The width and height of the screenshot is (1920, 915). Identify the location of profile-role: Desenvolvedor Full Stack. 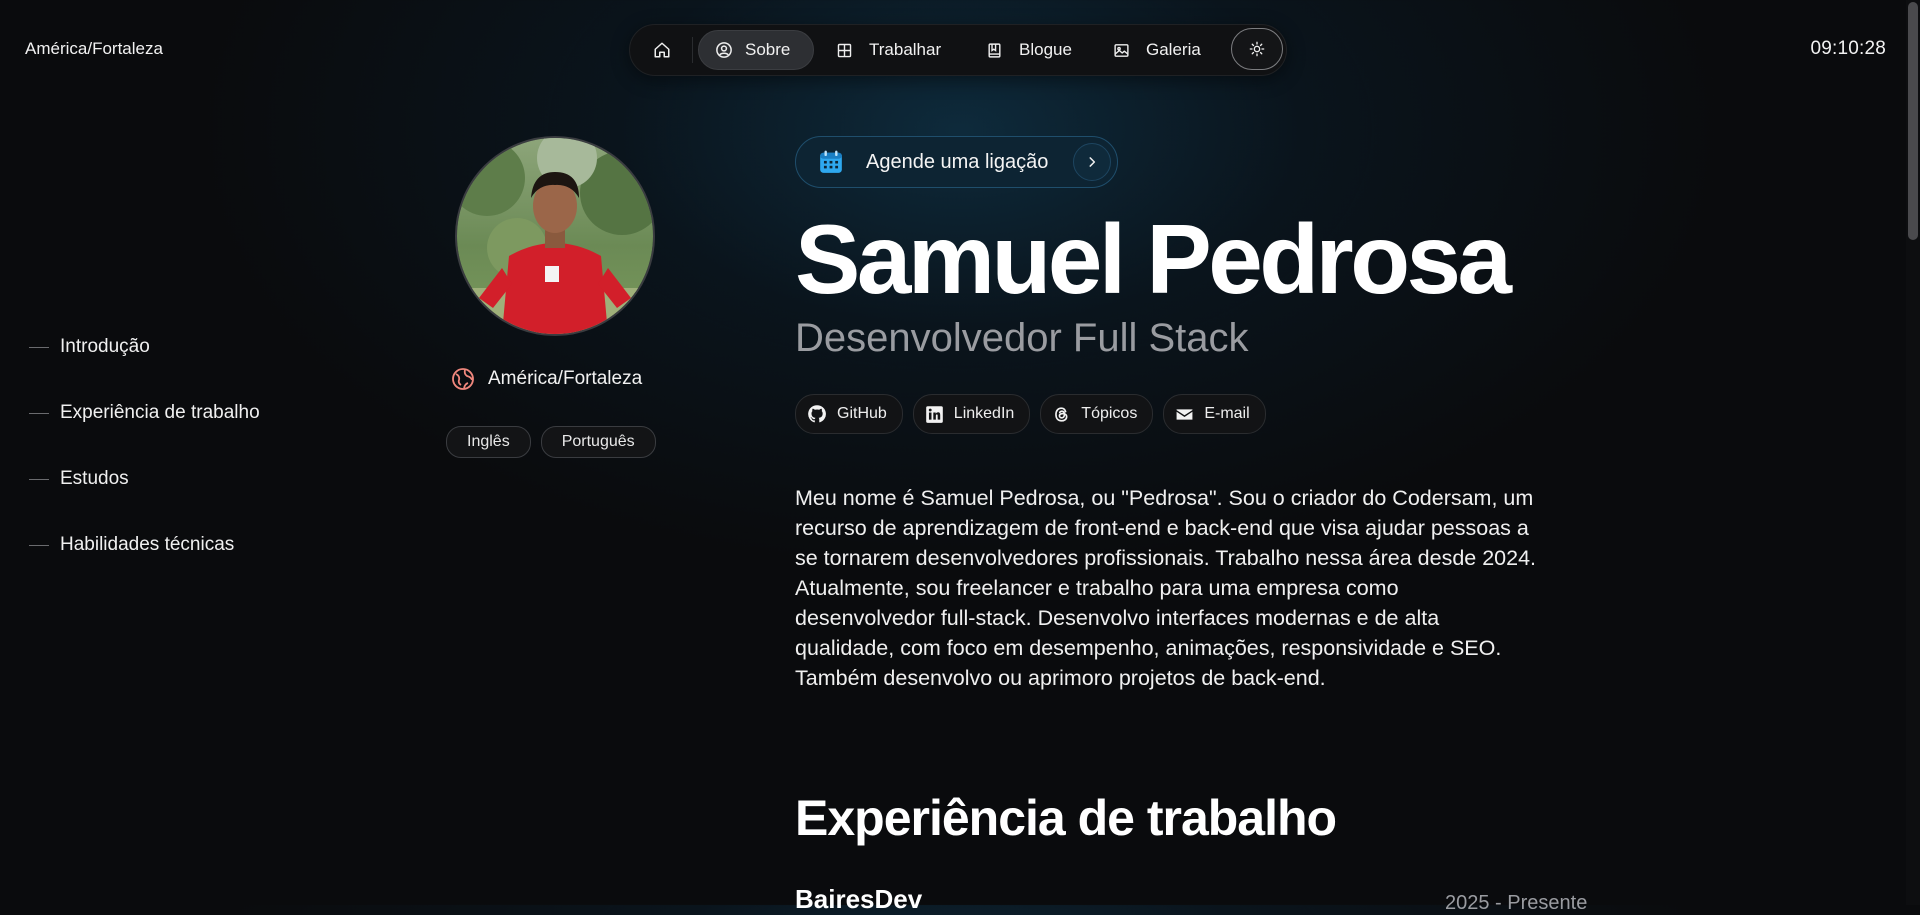
(1022, 338).